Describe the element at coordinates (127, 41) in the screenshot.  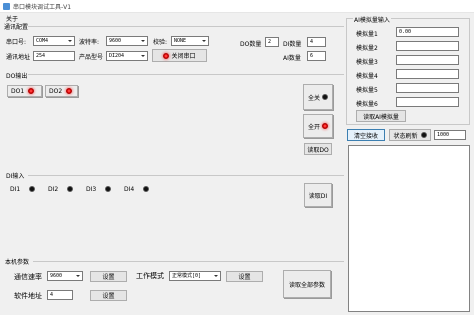
I see `baud-select: 9600` at that location.